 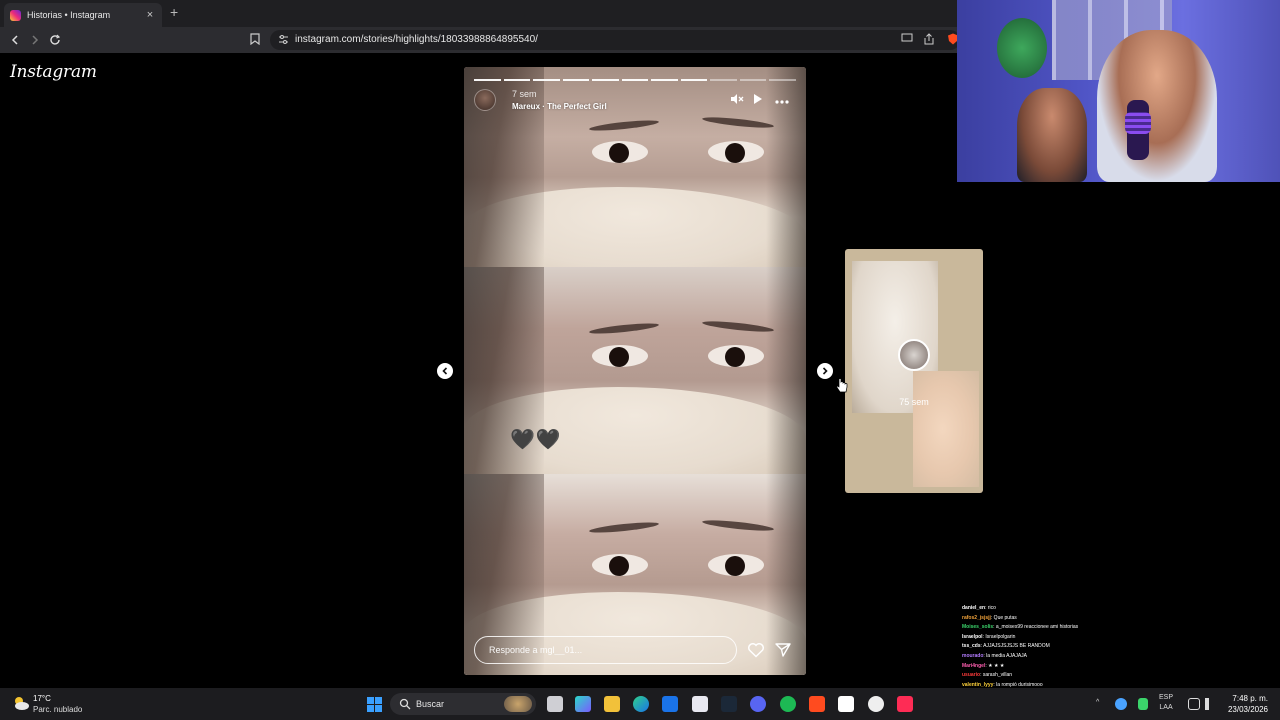 I want to click on chat-username: tss_cds, so click(x=971, y=646).